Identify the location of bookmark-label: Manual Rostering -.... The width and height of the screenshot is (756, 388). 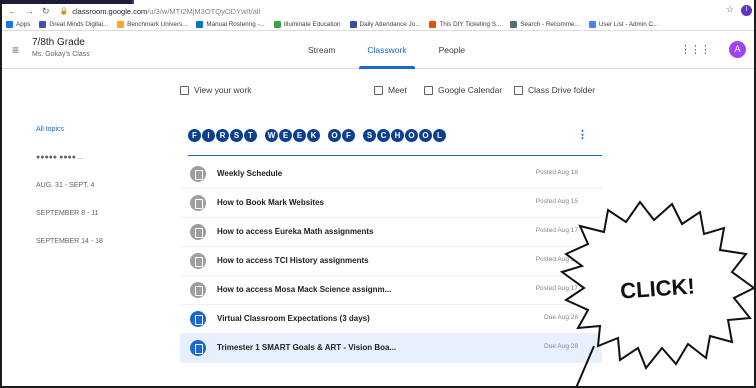
(235, 24).